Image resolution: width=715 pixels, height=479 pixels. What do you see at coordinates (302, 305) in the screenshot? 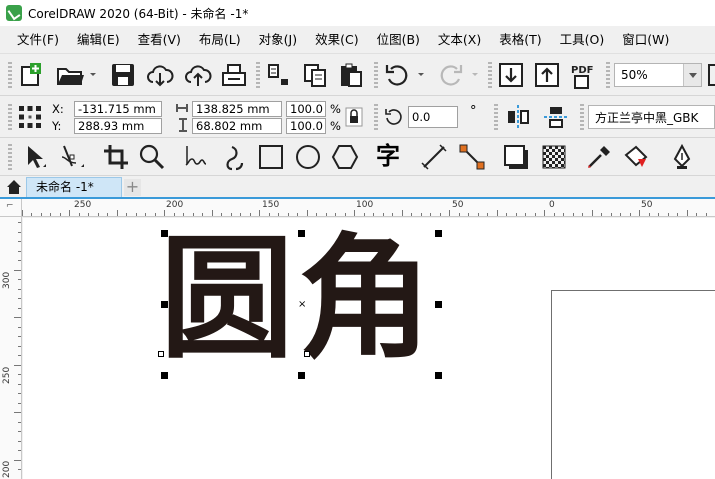
I see `rotation-center-marker: ×` at bounding box center [302, 305].